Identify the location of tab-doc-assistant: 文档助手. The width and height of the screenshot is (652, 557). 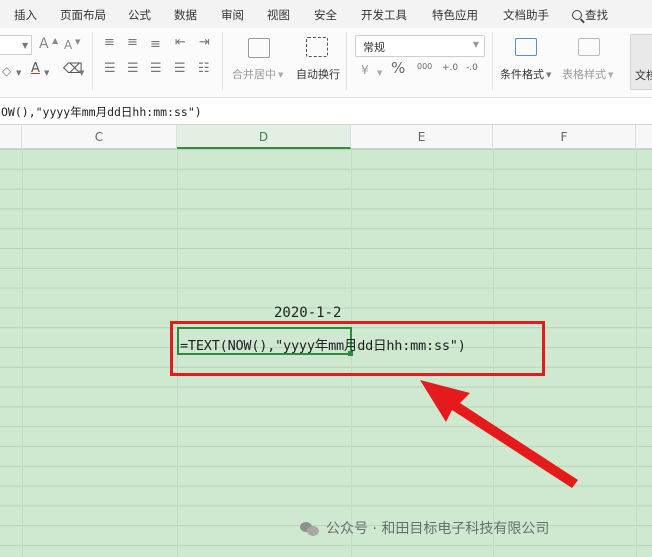
(526, 15).